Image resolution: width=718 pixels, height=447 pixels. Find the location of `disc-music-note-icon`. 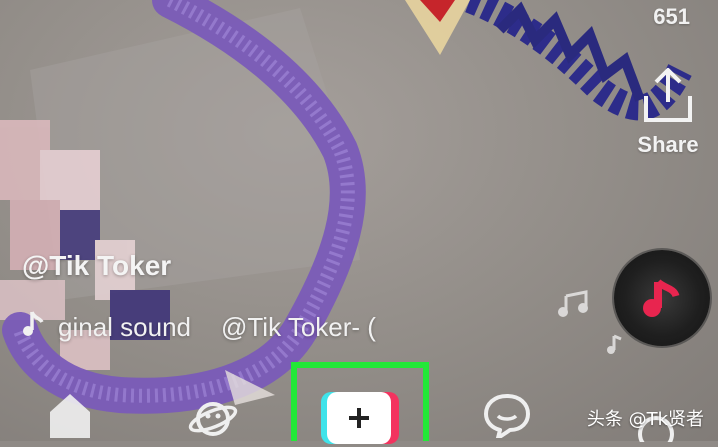

disc-music-note-icon is located at coordinates (662, 300).